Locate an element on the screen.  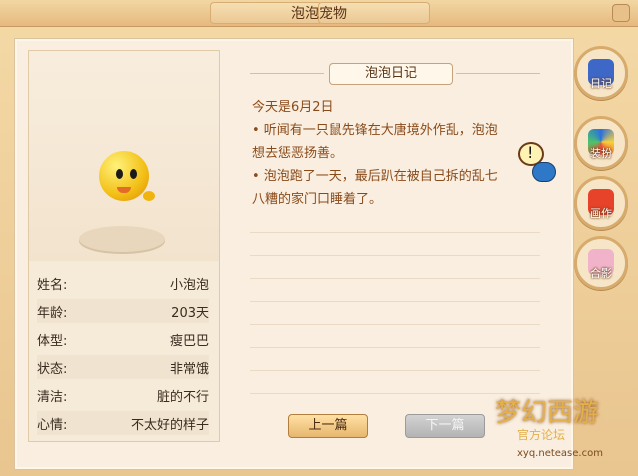
exclamation-glyph: ! is located at coordinates (530, 152).